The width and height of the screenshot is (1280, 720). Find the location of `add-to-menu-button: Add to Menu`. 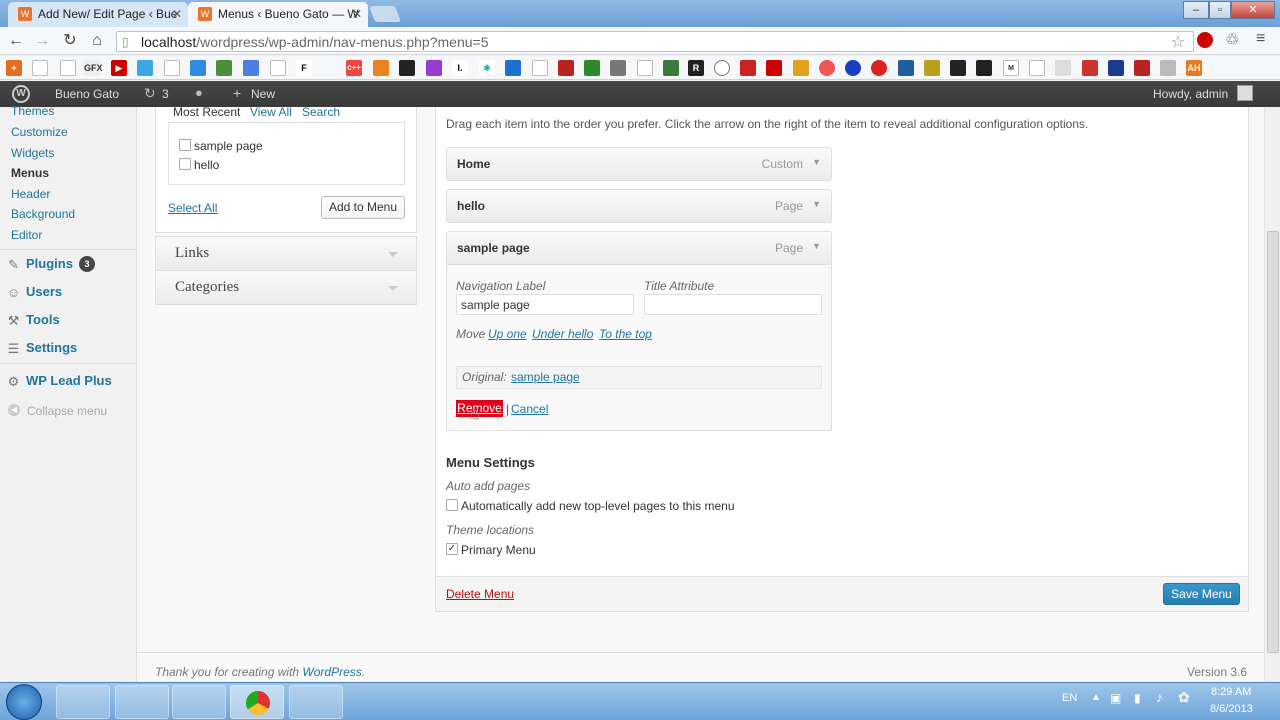

add-to-menu-button: Add to Menu is located at coordinates (363, 207).